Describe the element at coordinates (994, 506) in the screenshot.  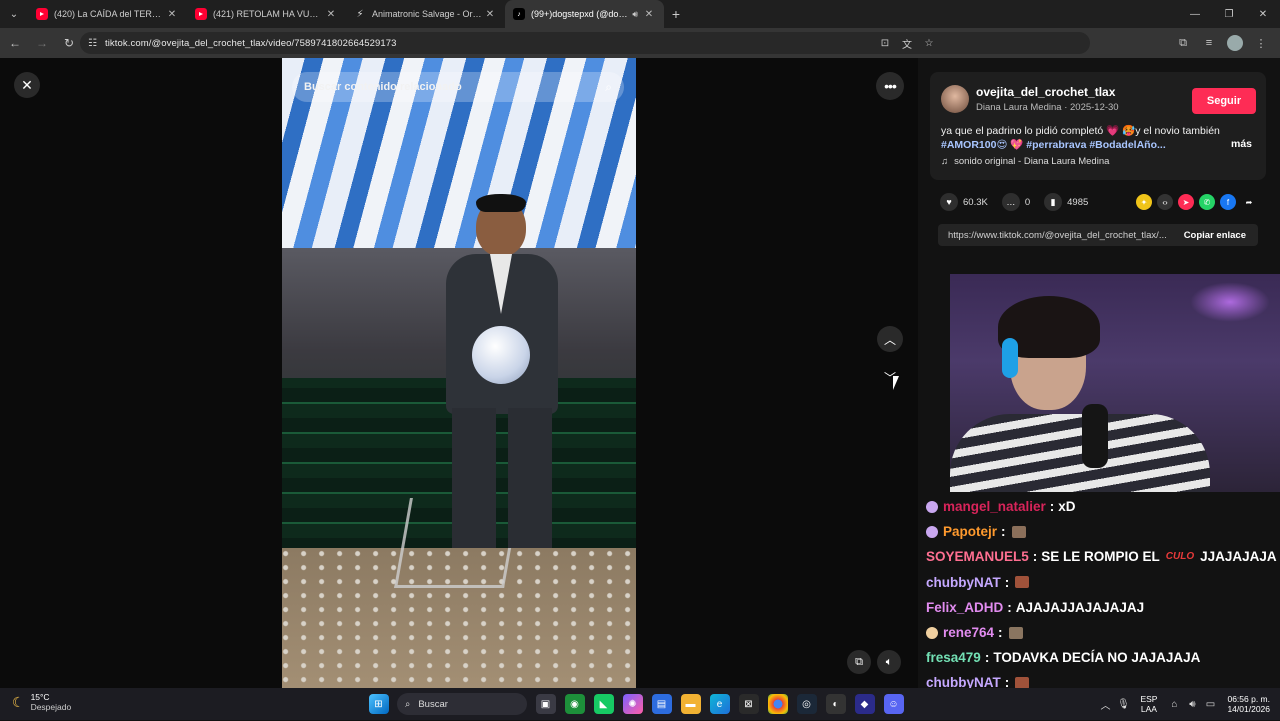
I see `chat-username: mangel_natalier` at that location.